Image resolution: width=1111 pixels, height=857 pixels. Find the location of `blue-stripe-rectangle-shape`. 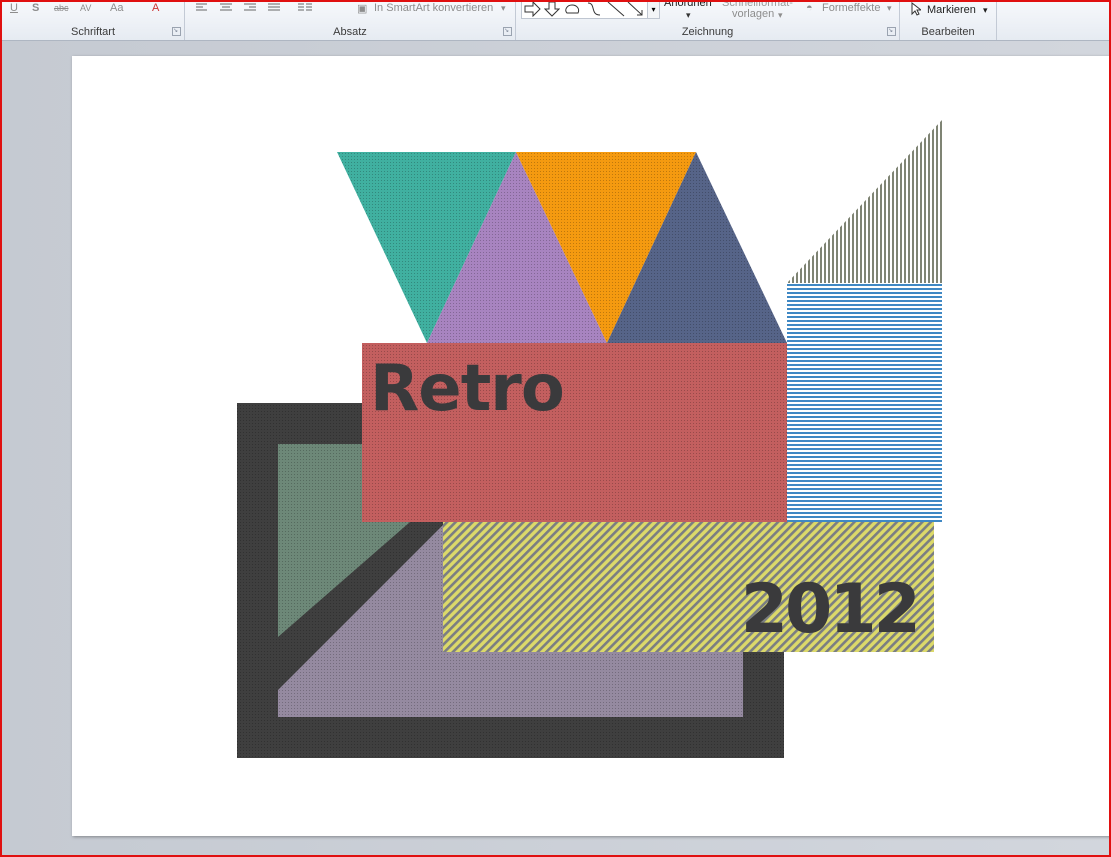

blue-stripe-rectangle-shape is located at coordinates (864, 402).